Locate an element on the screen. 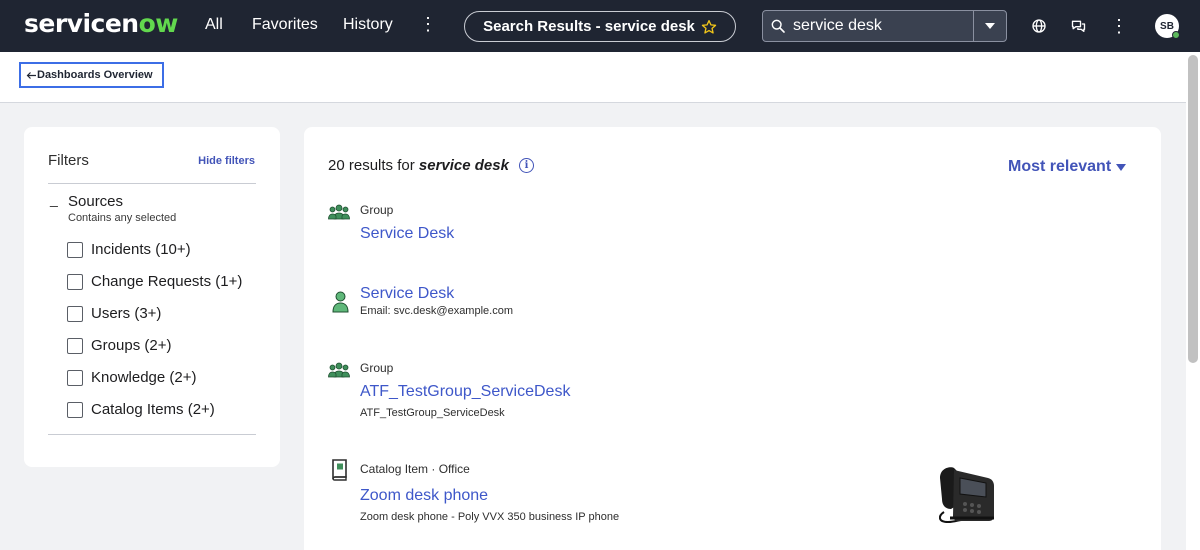 The height and width of the screenshot is (550, 1200). filter-knowledge: Knowledge (2+) is located at coordinates (131, 377).